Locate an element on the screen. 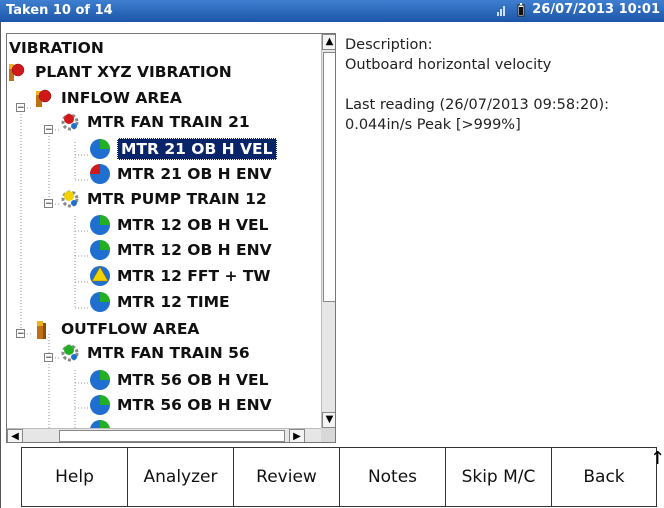  tree-item-inflow-area: INFLOW AREA is located at coordinates (107, 98).